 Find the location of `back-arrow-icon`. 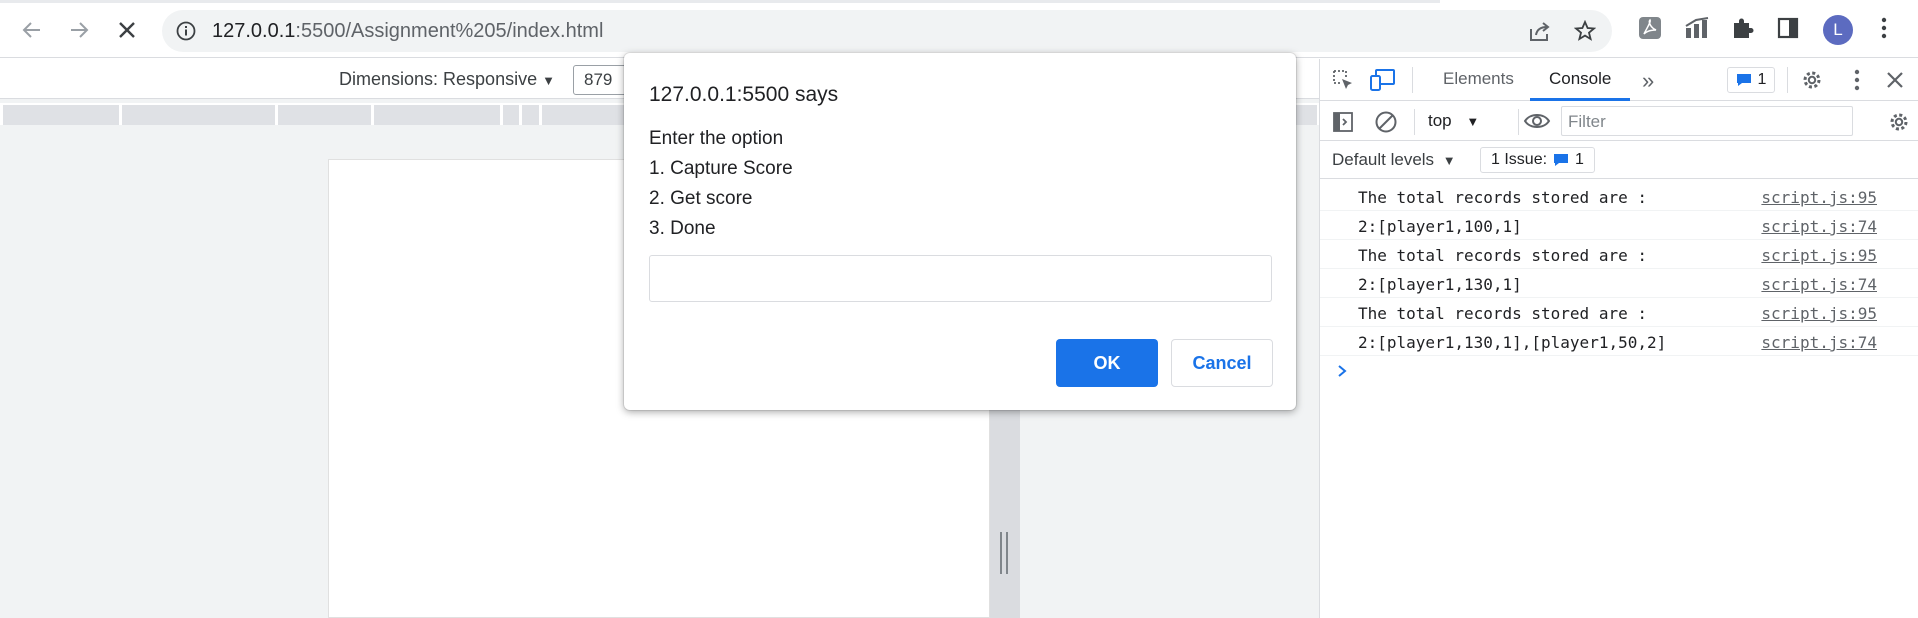

back-arrow-icon is located at coordinates (31, 30).